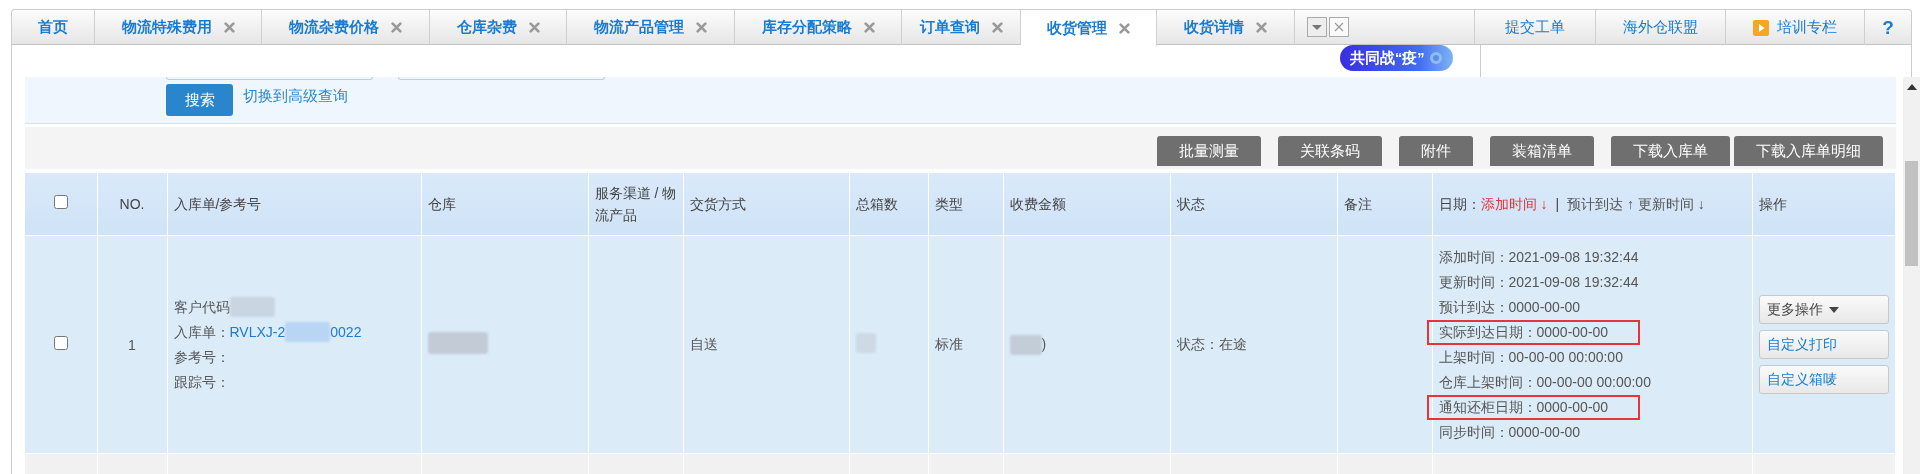  Describe the element at coordinates (60, 202) in the screenshot. I see `select-all-checkbox` at that location.